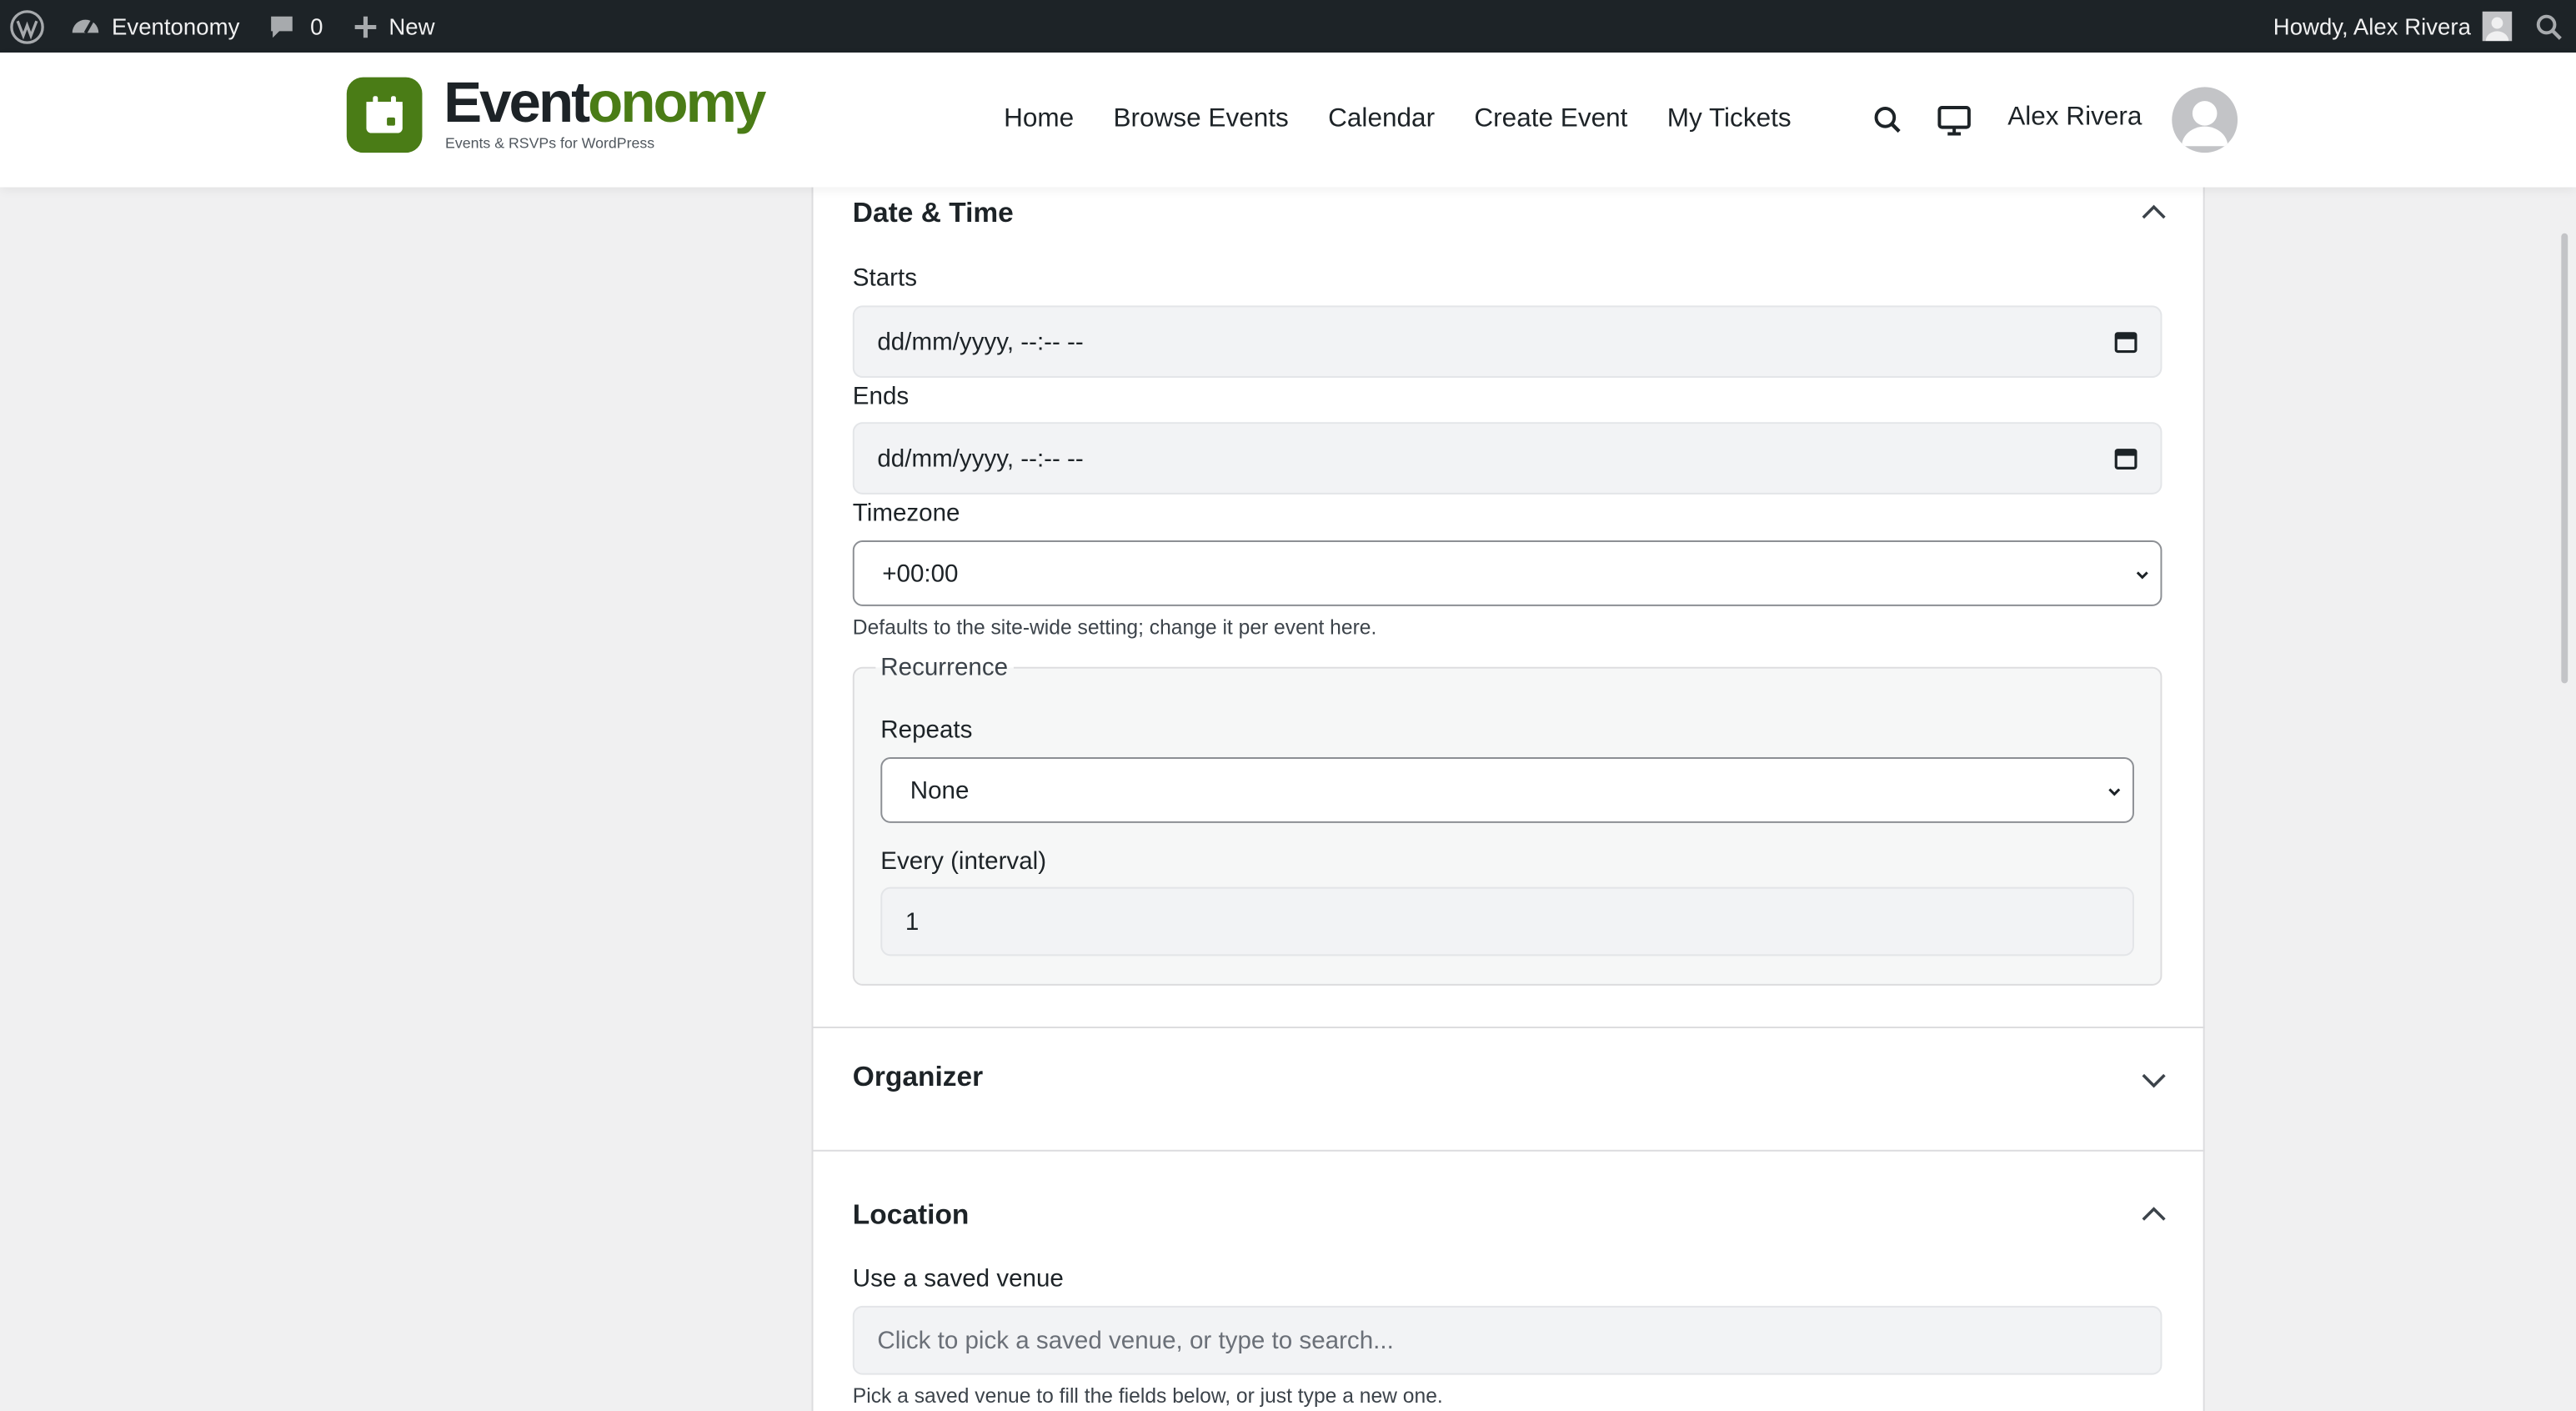 The width and height of the screenshot is (2576, 1411). Describe the element at coordinates (918, 1077) in the screenshot. I see `organizer-section-title: Organizer` at that location.